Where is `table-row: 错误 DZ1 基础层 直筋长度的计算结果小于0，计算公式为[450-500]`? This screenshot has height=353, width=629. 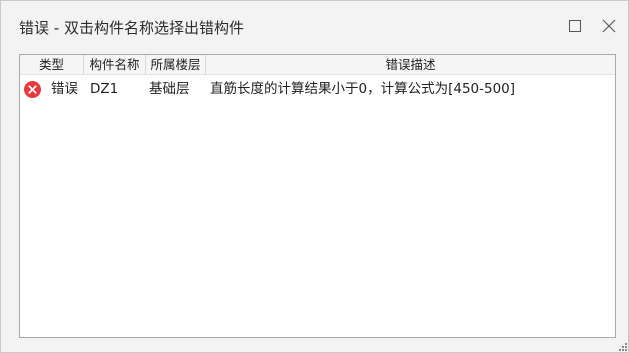
table-row: 错误 DZ1 基础层 直筋长度的计算结果小于0，计算公式为[450-500] is located at coordinates (317, 89).